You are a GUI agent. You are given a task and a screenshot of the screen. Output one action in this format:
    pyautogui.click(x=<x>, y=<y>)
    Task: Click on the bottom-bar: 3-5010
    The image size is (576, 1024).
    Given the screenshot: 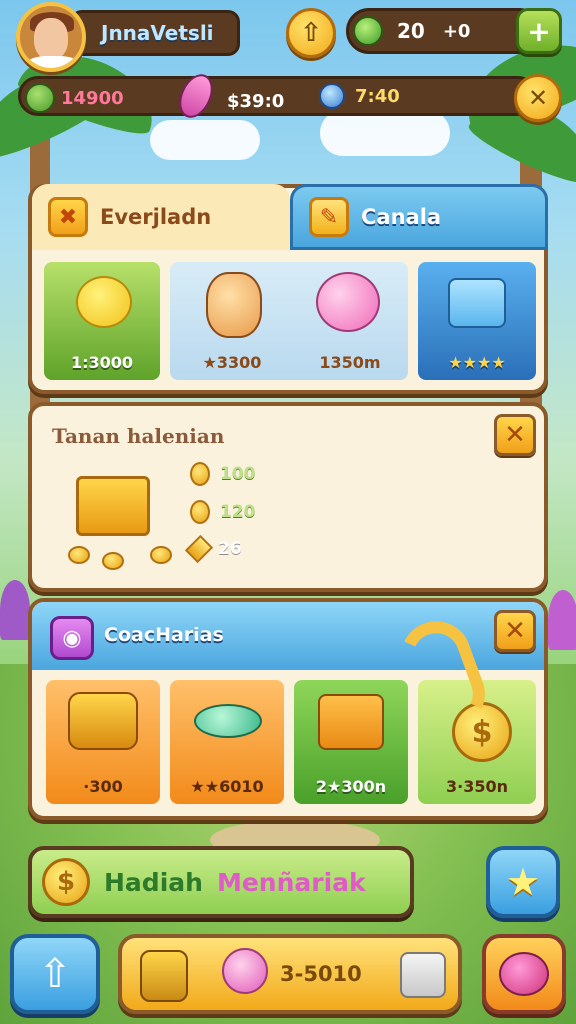 What is the action you would take?
    pyautogui.click(x=290, y=974)
    